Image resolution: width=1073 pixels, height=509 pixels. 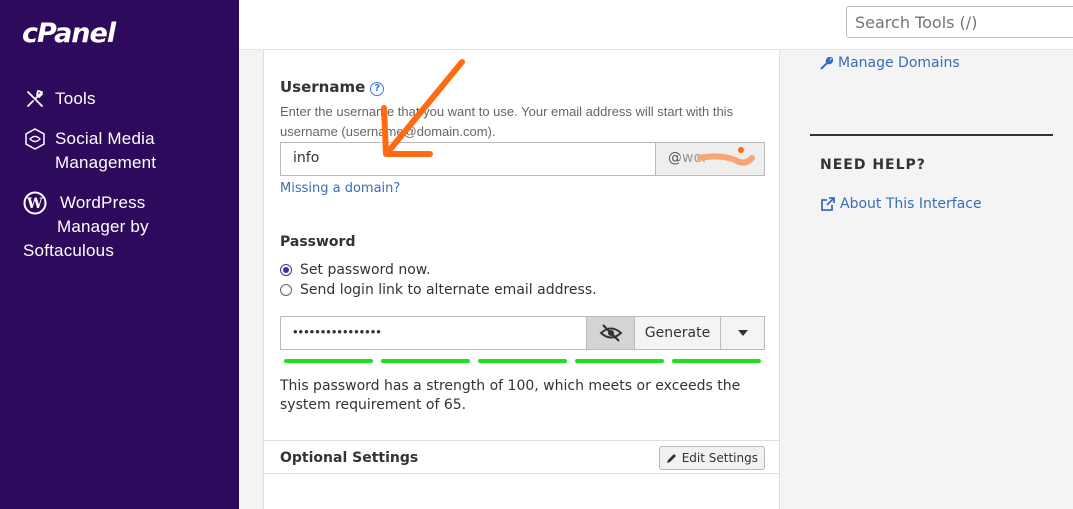 I want to click on wordpress-icon: W, so click(x=35, y=203).